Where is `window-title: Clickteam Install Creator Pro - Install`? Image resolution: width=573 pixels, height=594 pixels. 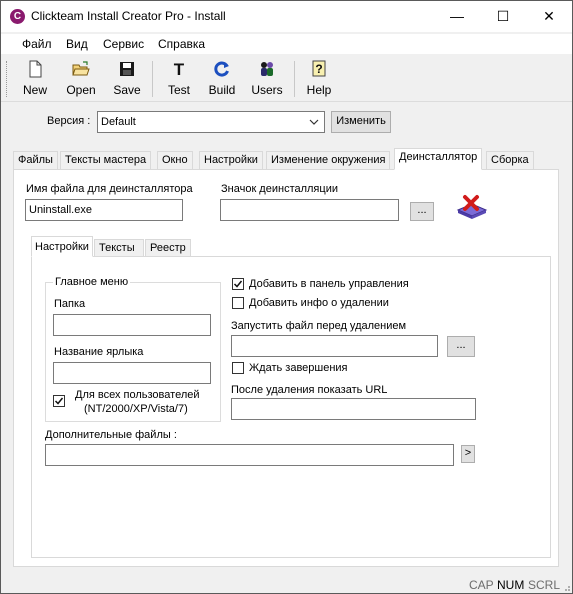
window-title: Clickteam Install Creator Pro - Install is located at coordinates (128, 16).